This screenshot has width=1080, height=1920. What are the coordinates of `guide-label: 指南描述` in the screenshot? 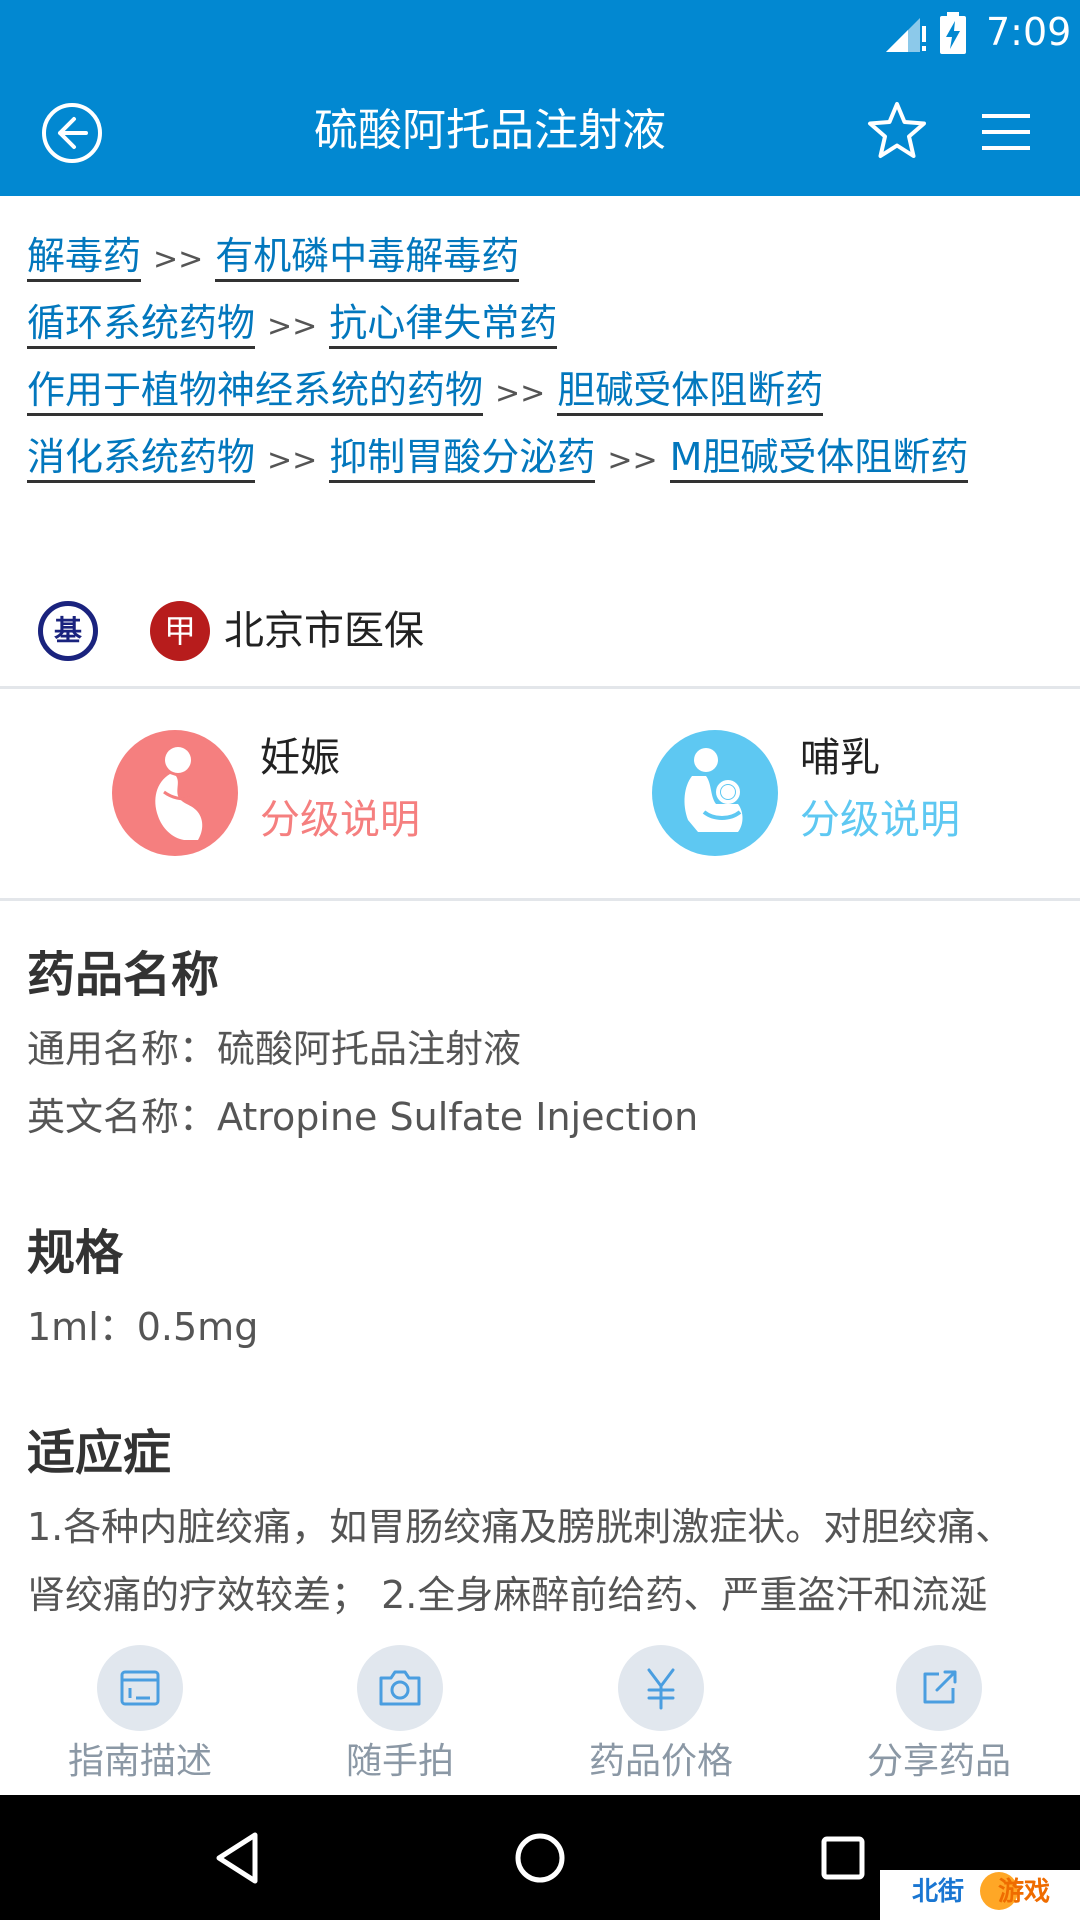 It's located at (139, 1761).